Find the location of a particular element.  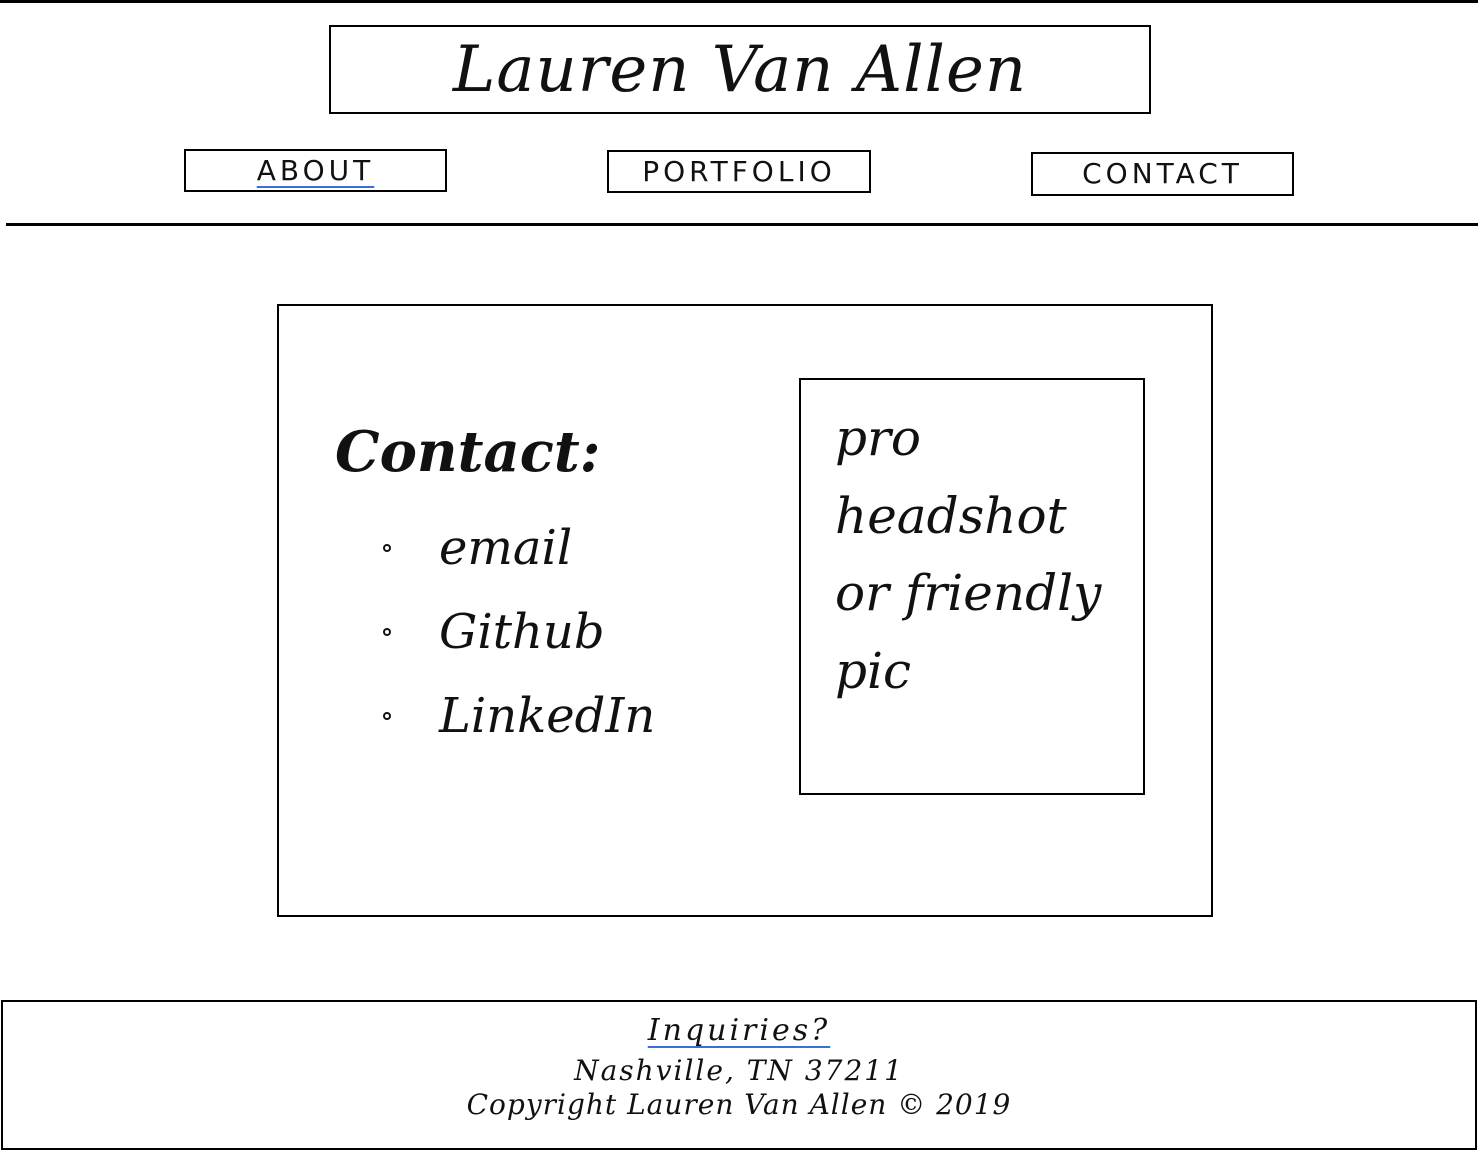

site-title: Lauren Van Allen is located at coordinates (740, 69).